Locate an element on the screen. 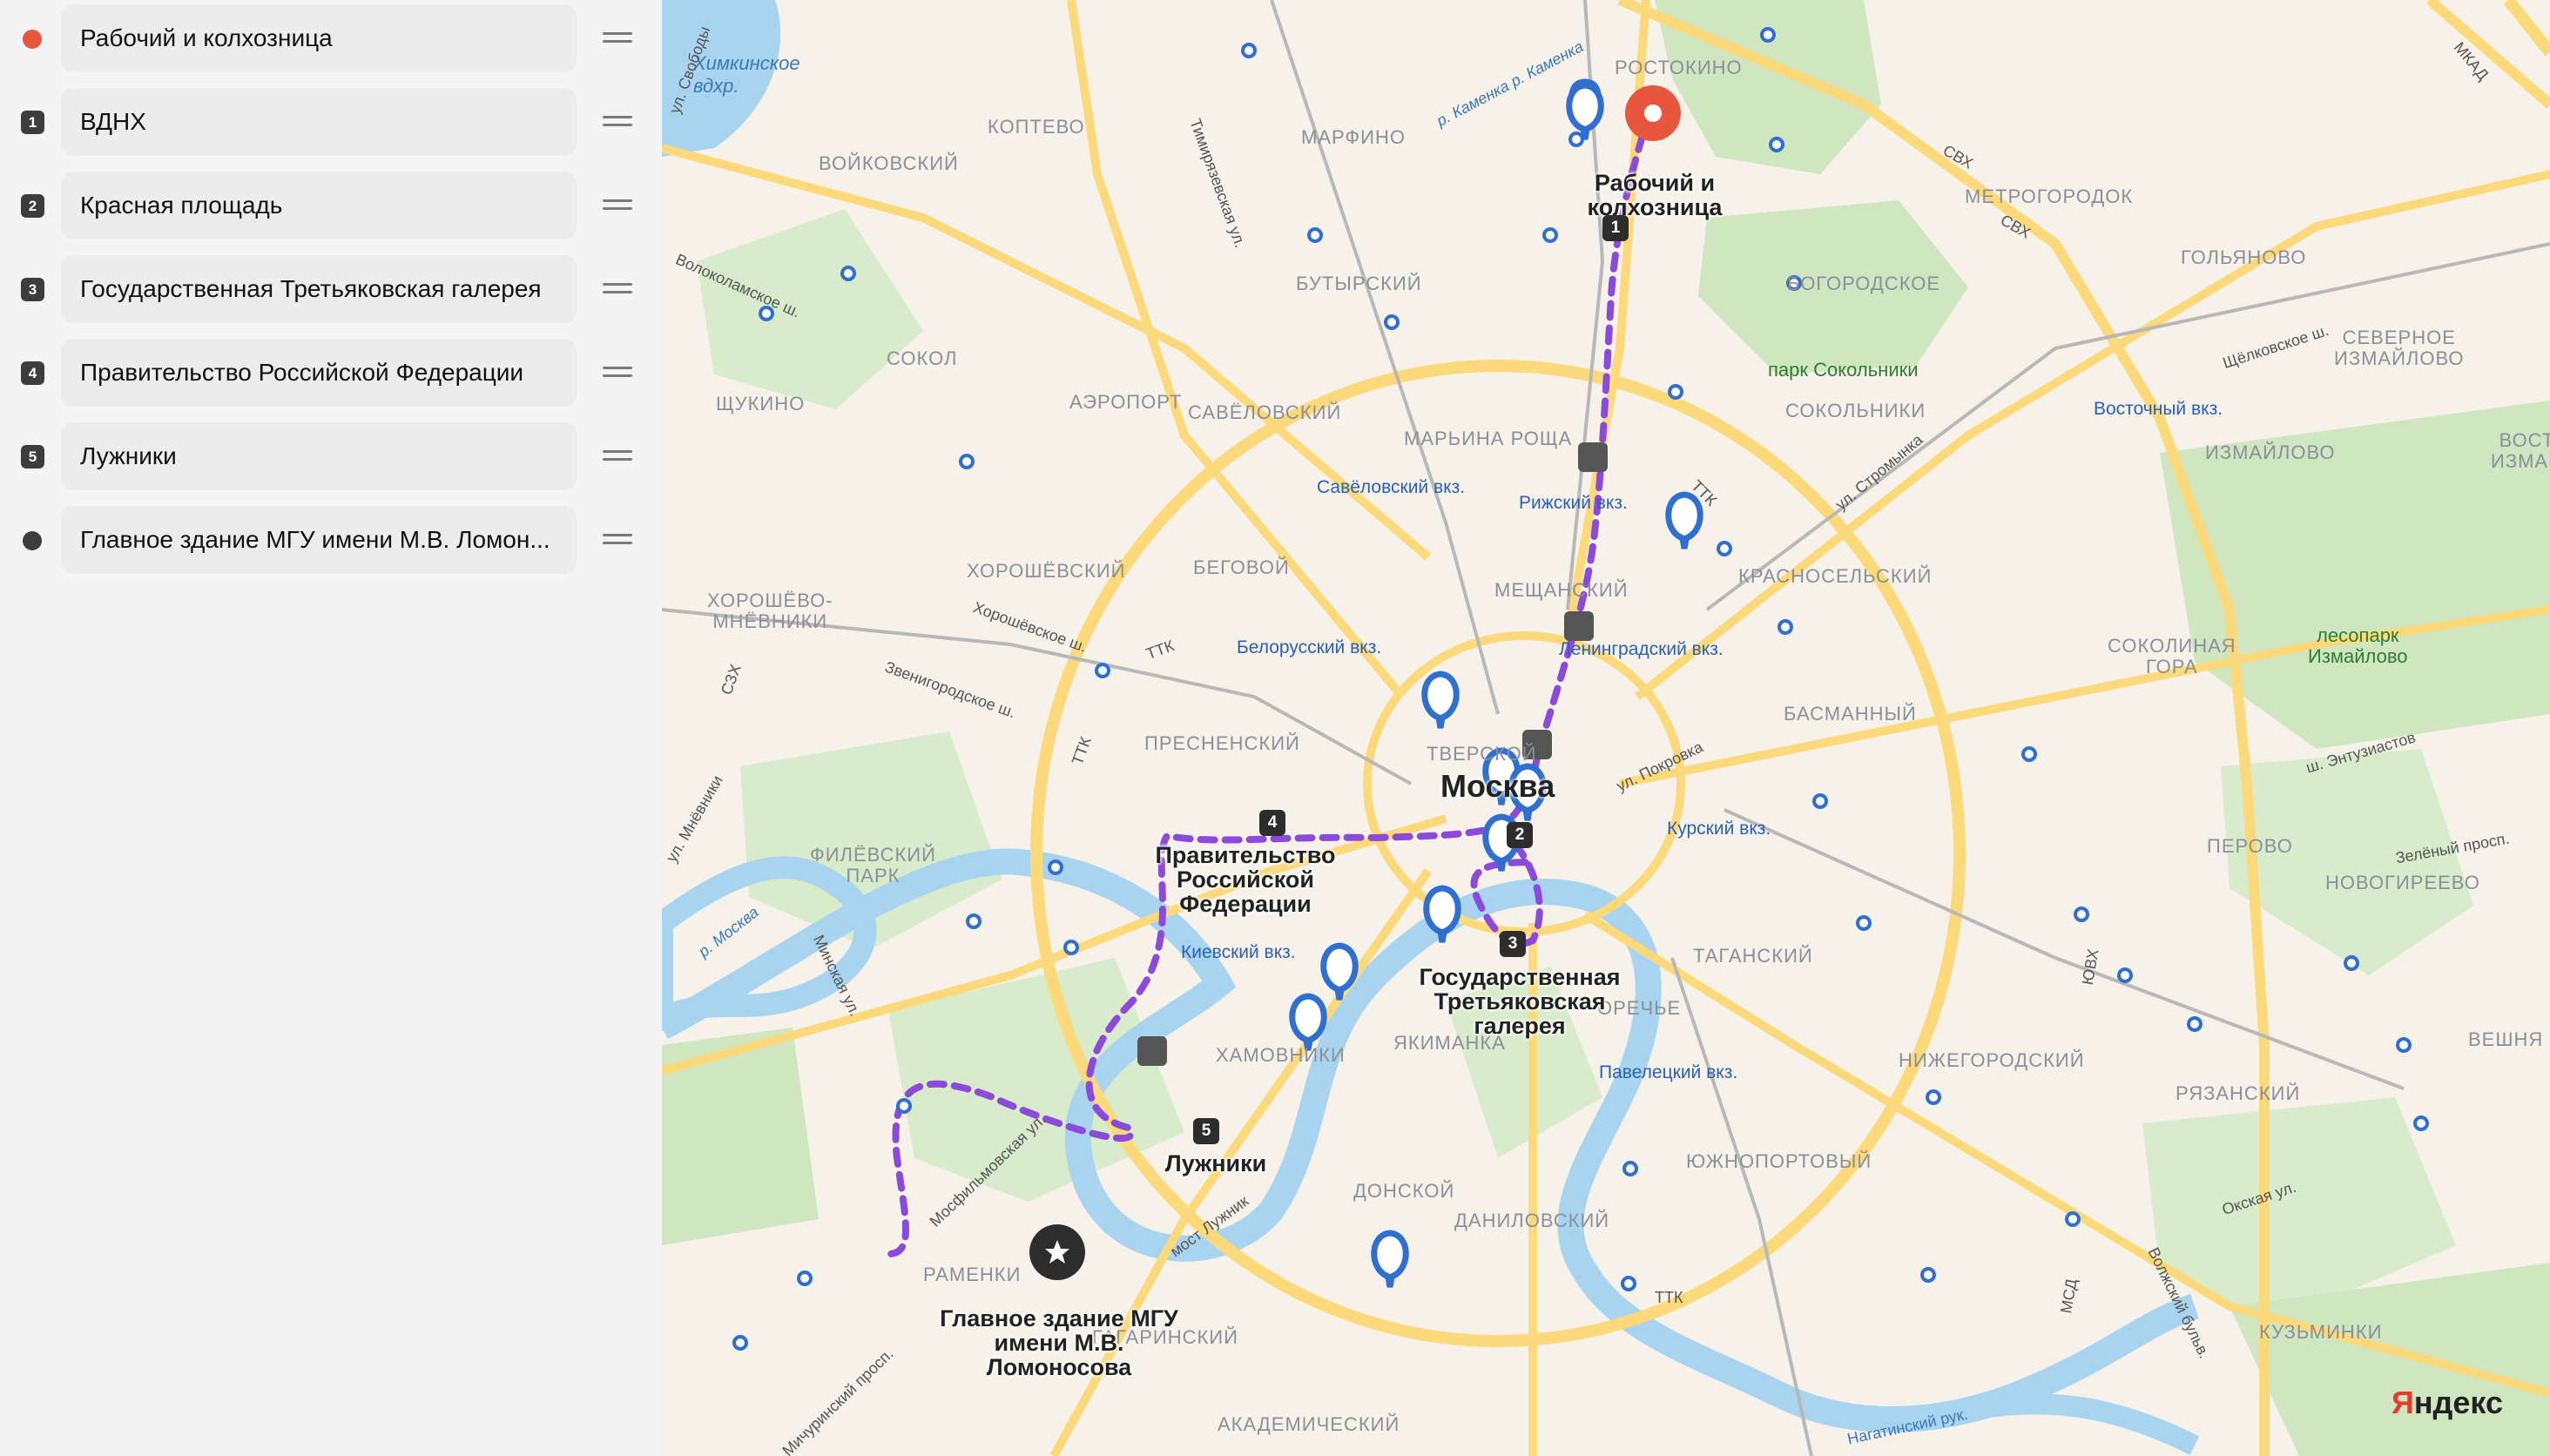 This screenshot has width=2550, height=1456. logo-letter: Я is located at coordinates (2402, 1402).